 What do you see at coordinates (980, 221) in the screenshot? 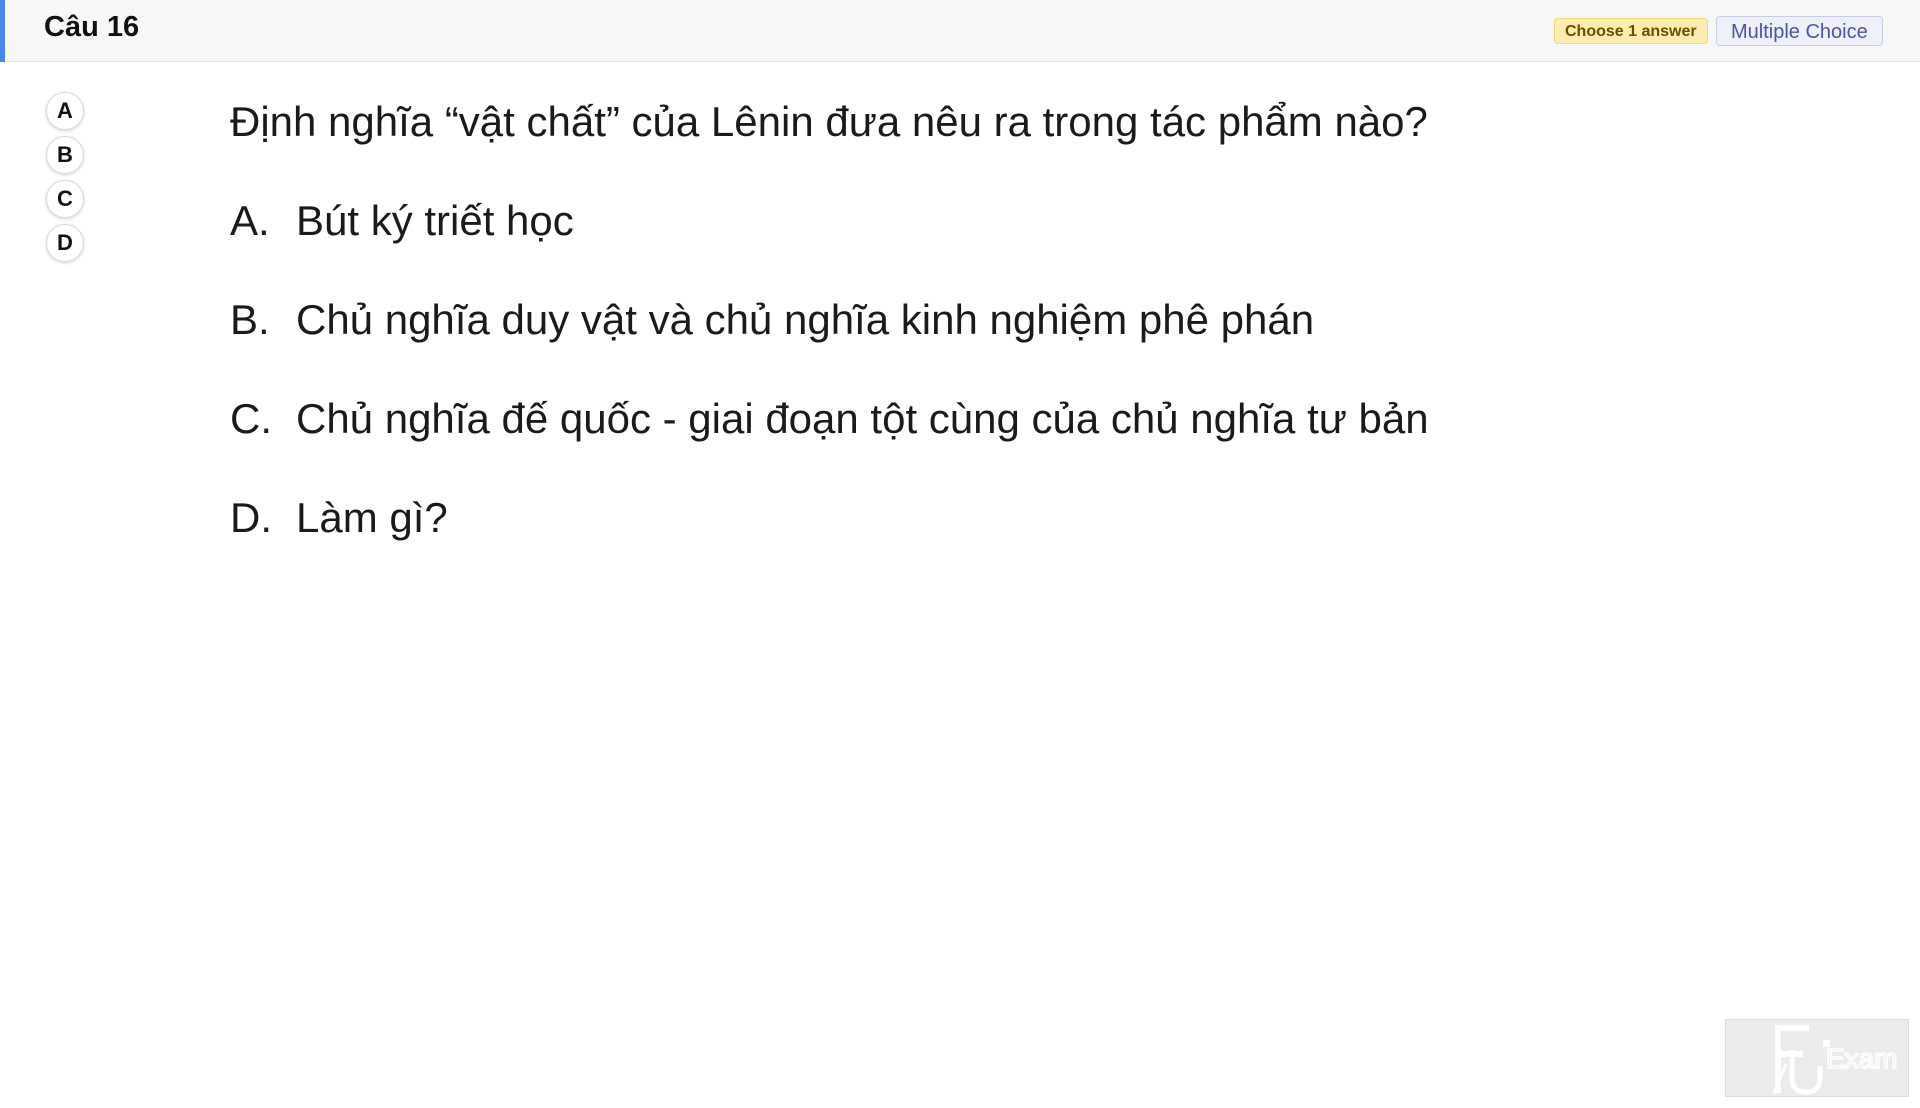
I see `answer-a: A. Bút ký triết học` at bounding box center [980, 221].